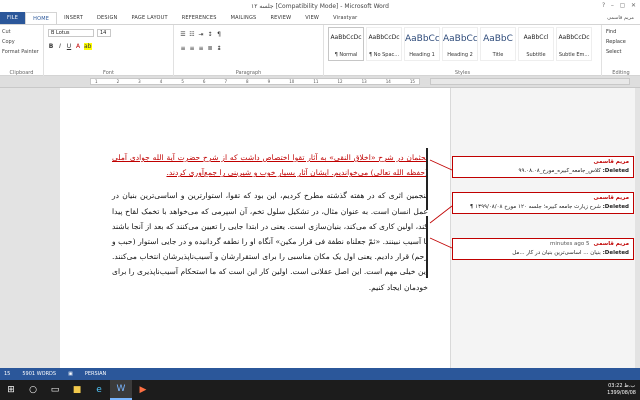 The image size is (640, 400). What do you see at coordinates (247, 81) in the screenshot?
I see `ruler-tick: 8` at bounding box center [247, 81].